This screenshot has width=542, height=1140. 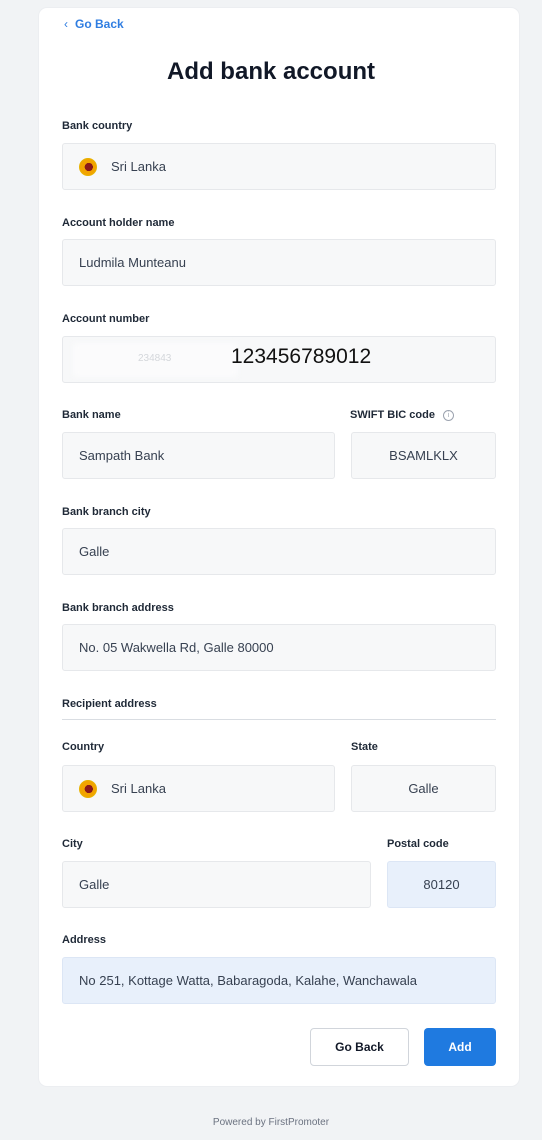 I want to click on powered-by-footer: Powered by FirstPromoter, so click(x=271, y=1122).